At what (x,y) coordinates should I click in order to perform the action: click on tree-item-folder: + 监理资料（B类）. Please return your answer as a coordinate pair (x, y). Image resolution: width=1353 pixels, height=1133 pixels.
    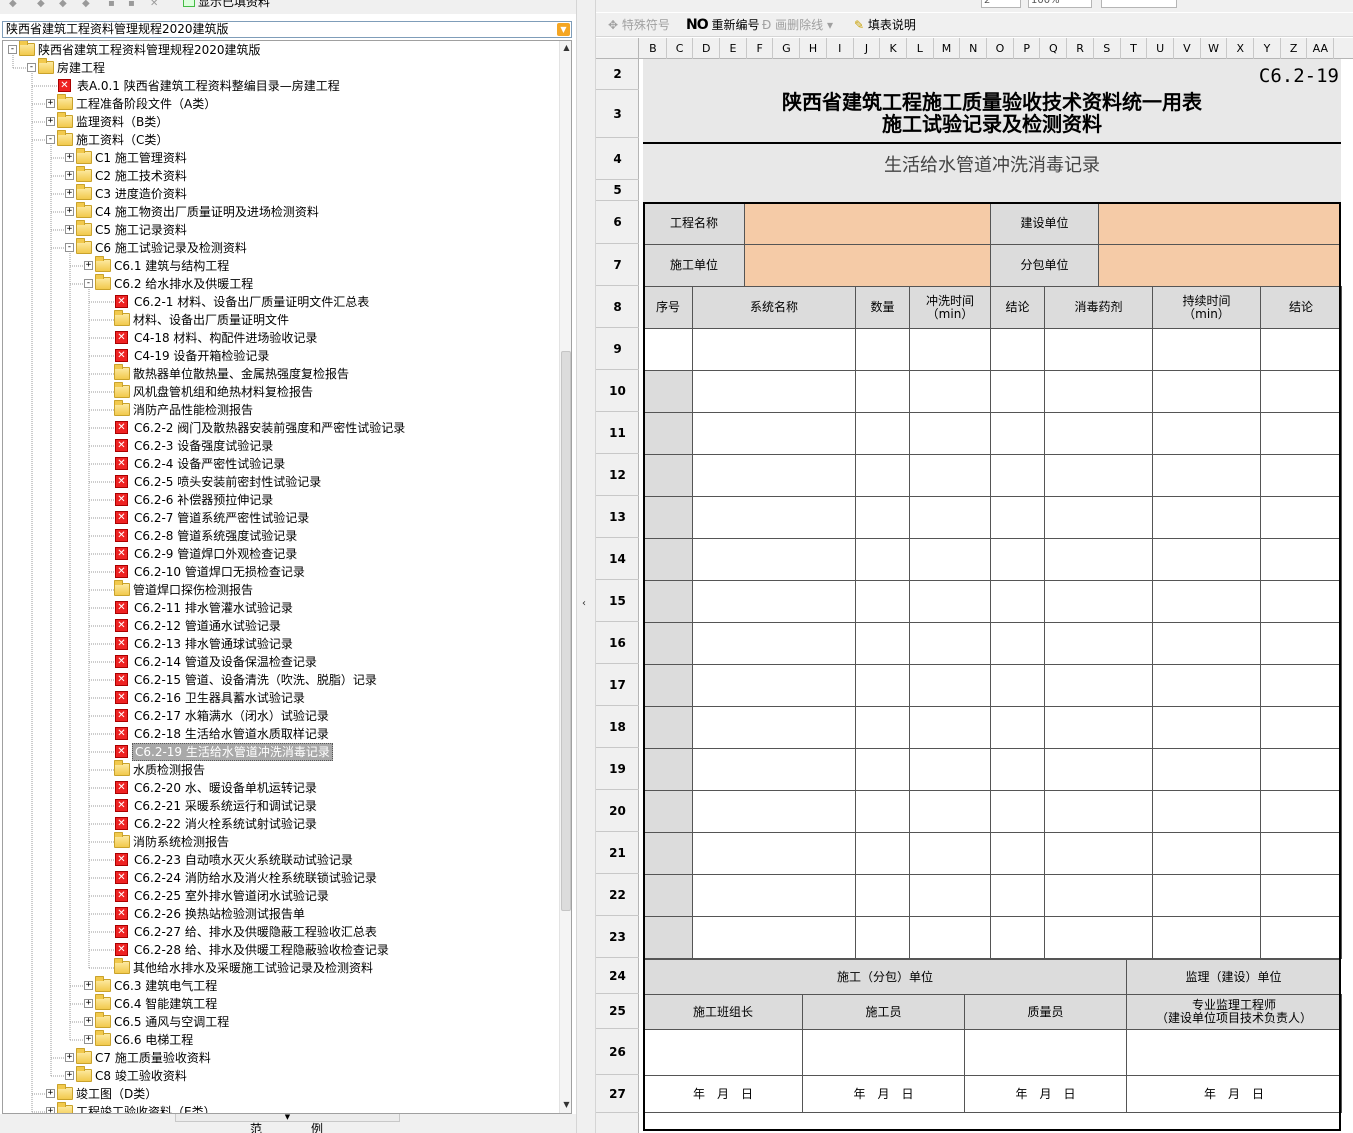
    Looking at the image, I should click on (281, 121).